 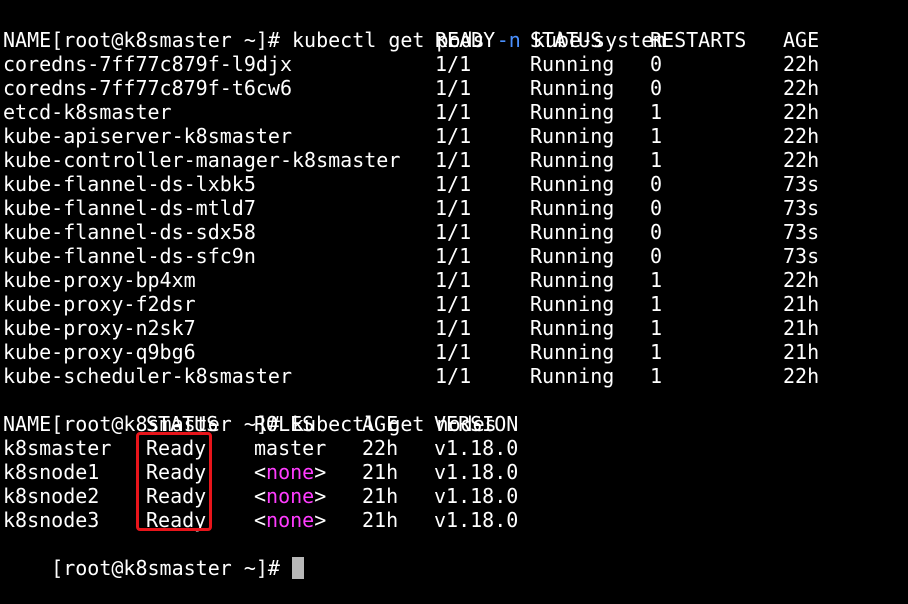 I want to click on cell-name: kube-flannel-ds-sdx58, so click(x=129, y=232).